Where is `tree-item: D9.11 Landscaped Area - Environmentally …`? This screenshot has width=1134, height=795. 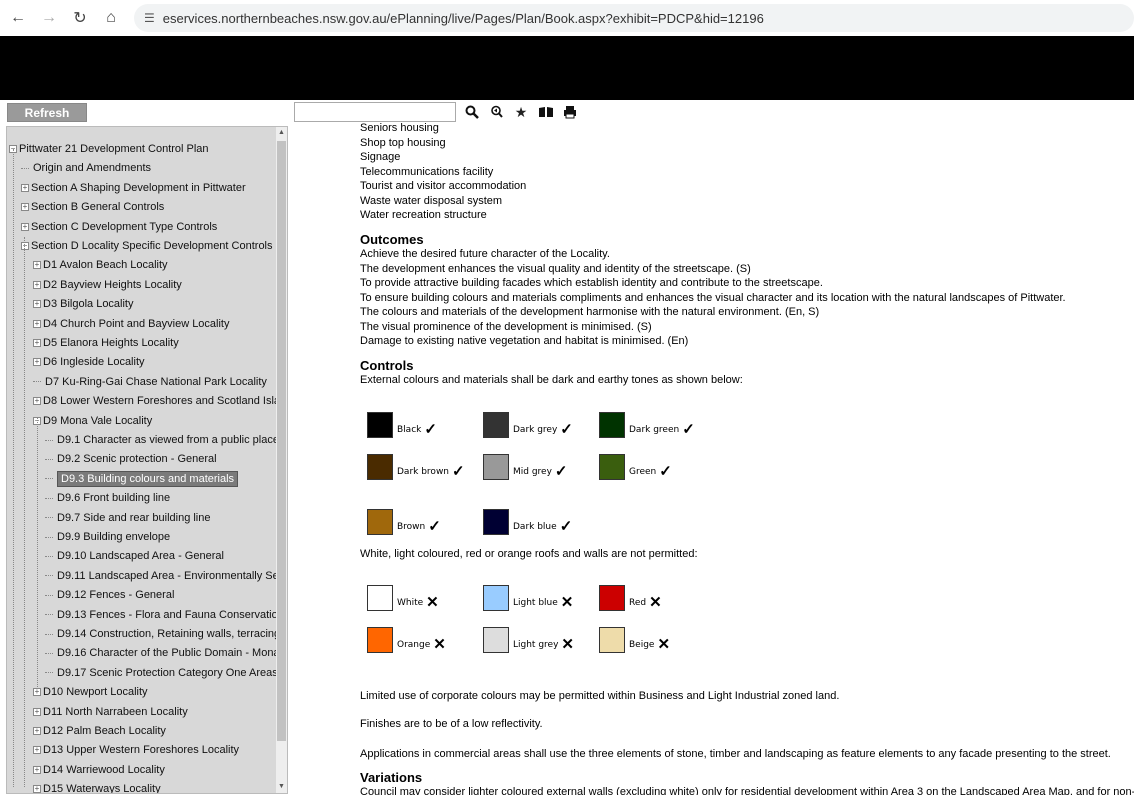 tree-item: D9.11 Landscaped Area - Environmentally … is located at coordinates (161, 576).